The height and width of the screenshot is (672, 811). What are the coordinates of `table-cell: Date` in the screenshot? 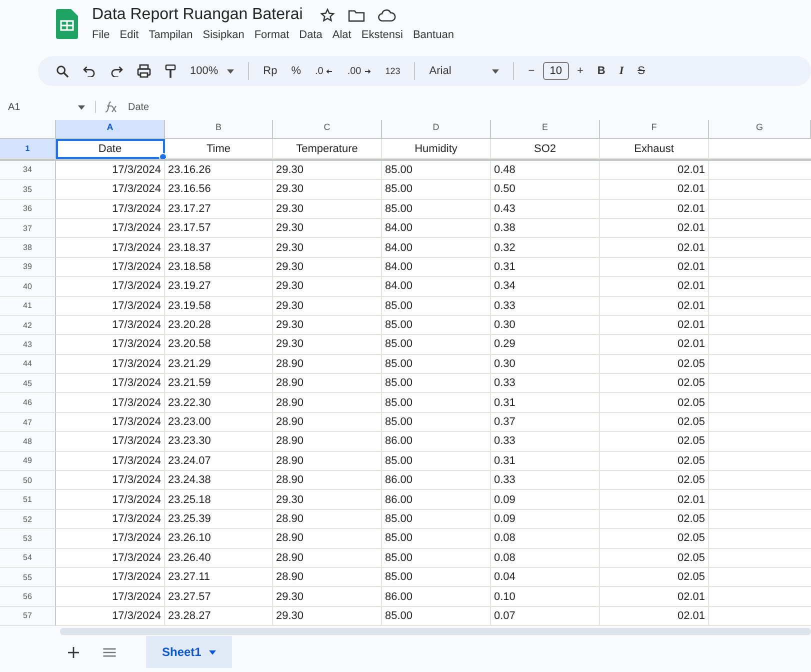 It's located at (110, 149).